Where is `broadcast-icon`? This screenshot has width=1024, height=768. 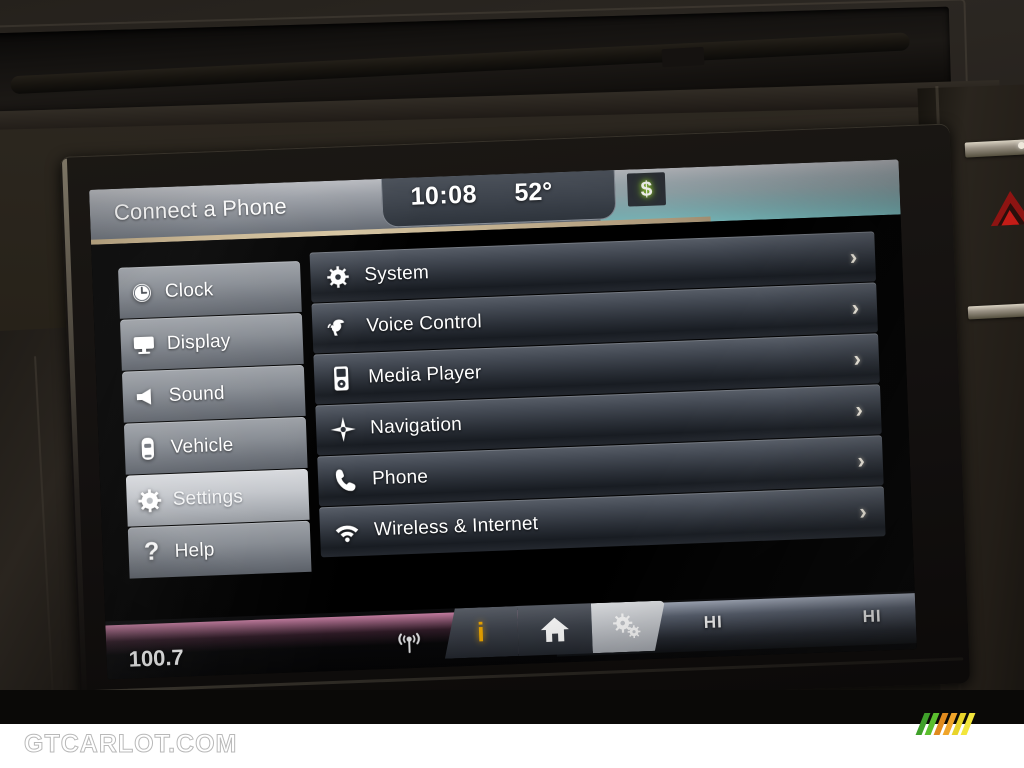 broadcast-icon is located at coordinates (409, 645).